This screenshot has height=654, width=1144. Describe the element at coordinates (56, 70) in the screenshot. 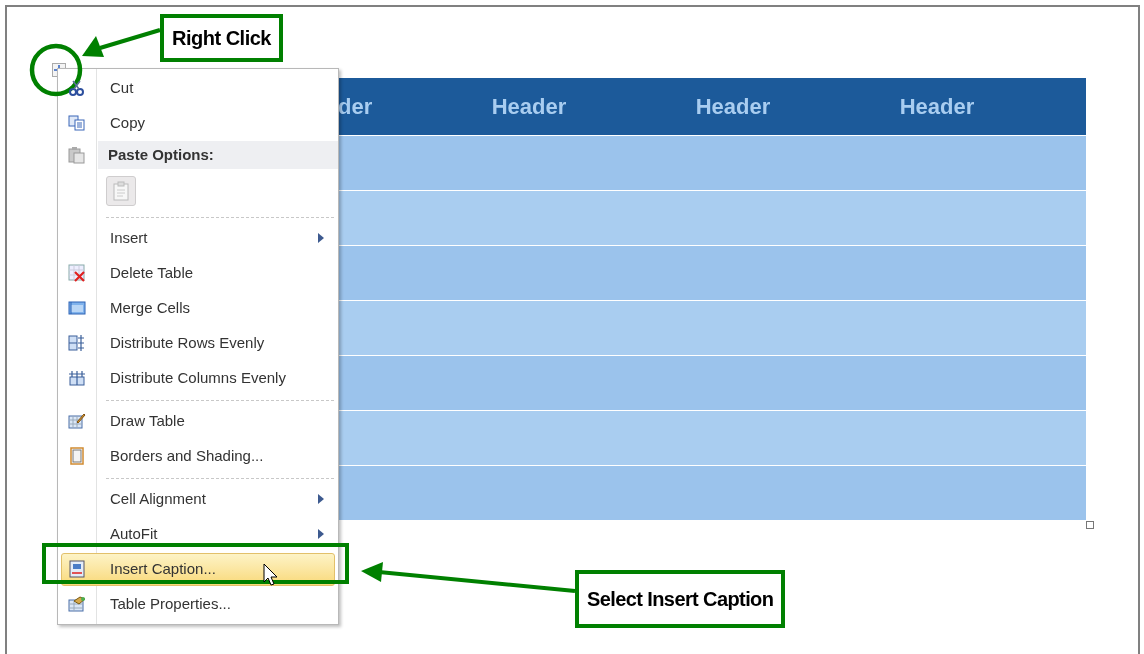

I see `highlight-circle` at that location.